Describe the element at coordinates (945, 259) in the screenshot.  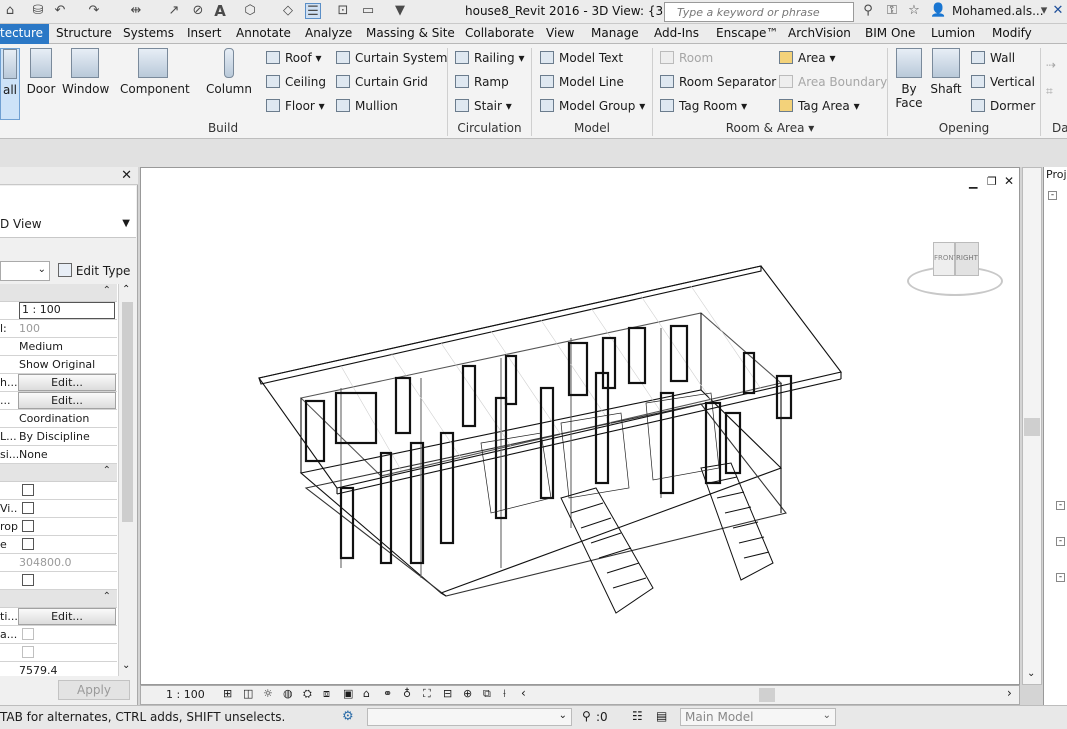
I see `viewcube-front-face: FRONT` at that location.